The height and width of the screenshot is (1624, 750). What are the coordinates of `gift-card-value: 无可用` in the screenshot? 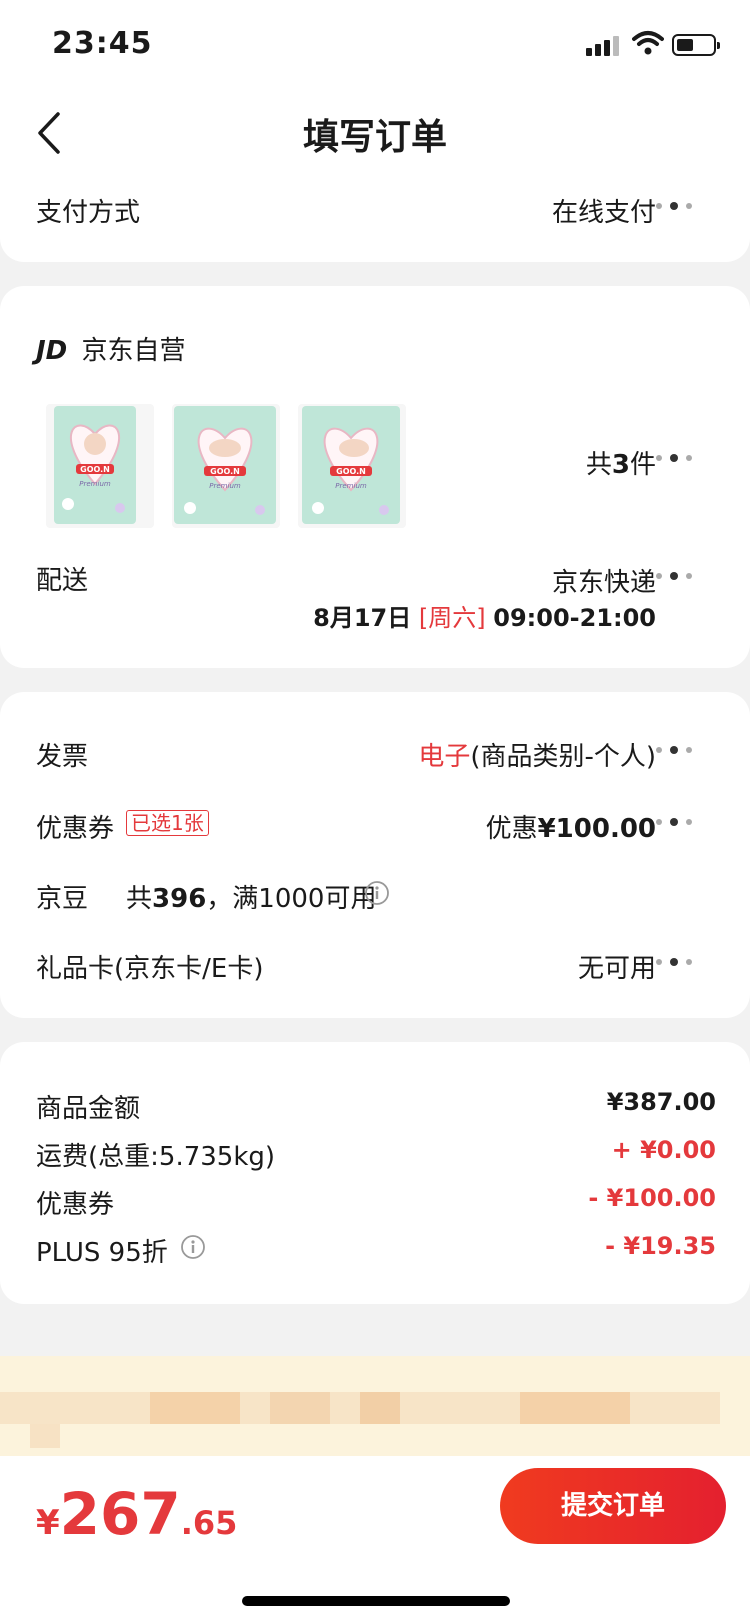 It's located at (617, 966).